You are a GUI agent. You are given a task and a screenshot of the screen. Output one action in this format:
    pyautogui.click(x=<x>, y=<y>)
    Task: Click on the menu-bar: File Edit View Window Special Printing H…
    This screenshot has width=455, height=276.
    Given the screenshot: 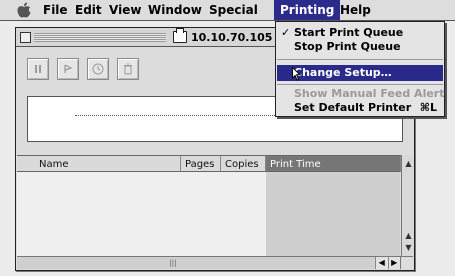 What is the action you would take?
    pyautogui.click(x=227, y=10)
    